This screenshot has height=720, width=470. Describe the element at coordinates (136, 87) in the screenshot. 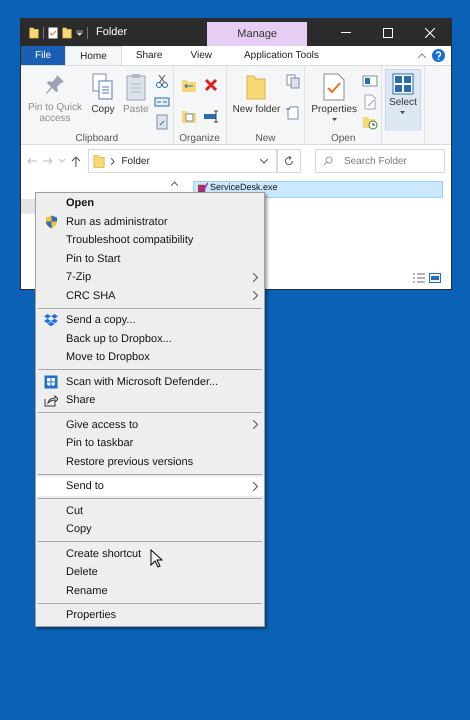

I see `clipboard-icon` at that location.